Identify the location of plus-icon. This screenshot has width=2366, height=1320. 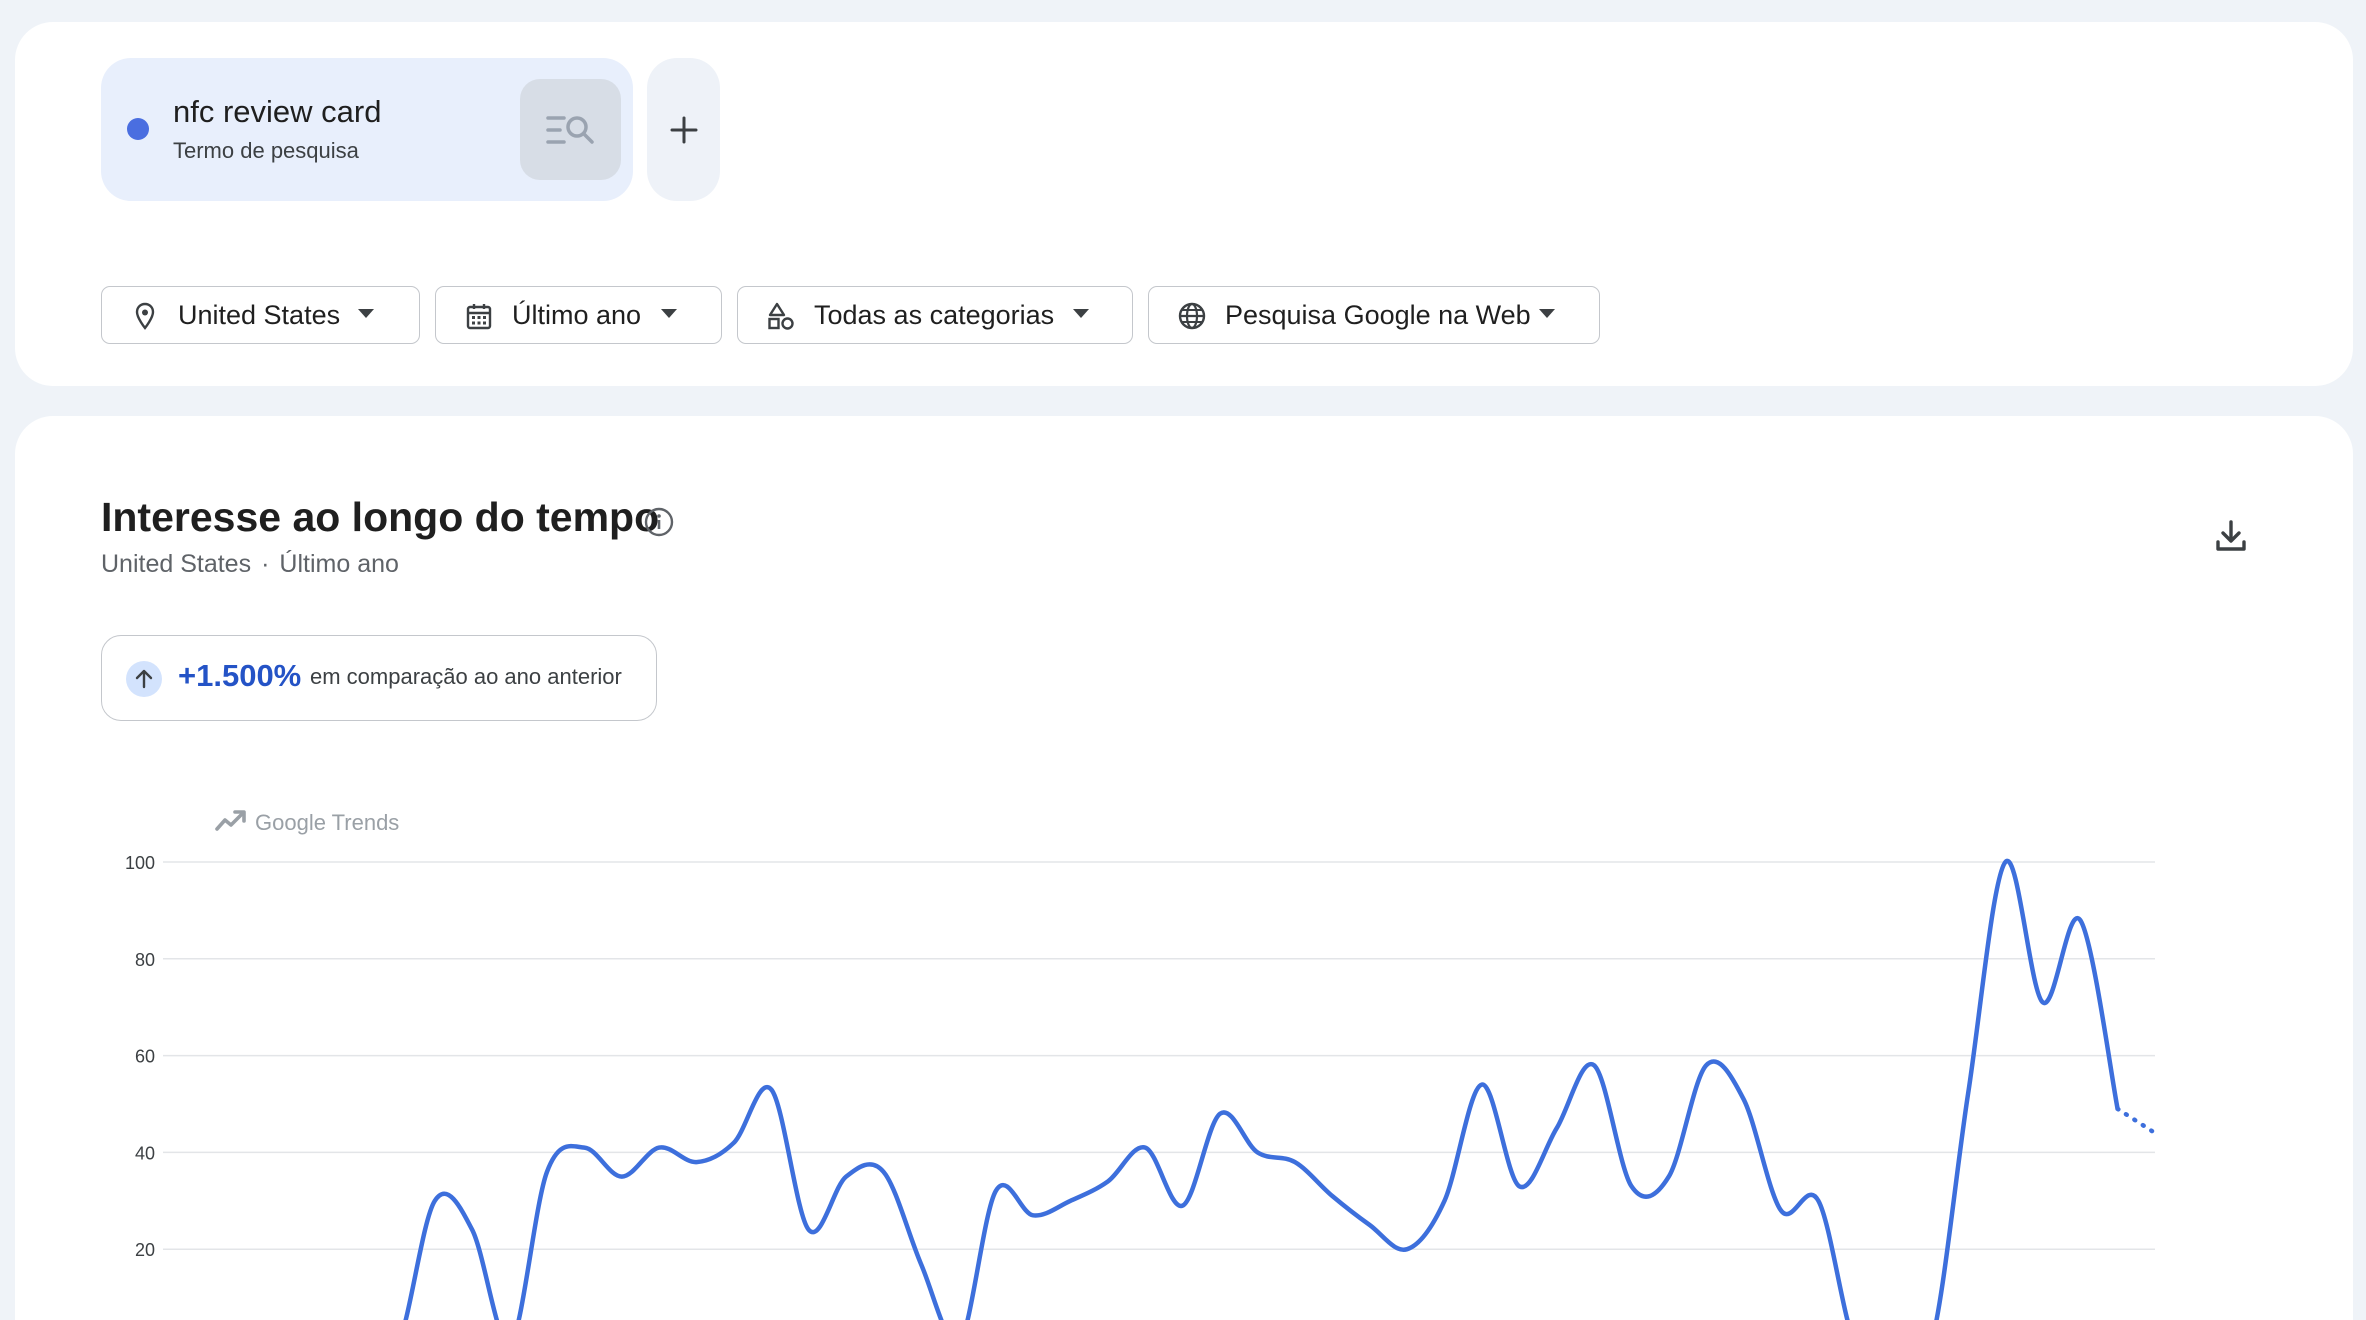
(683, 129).